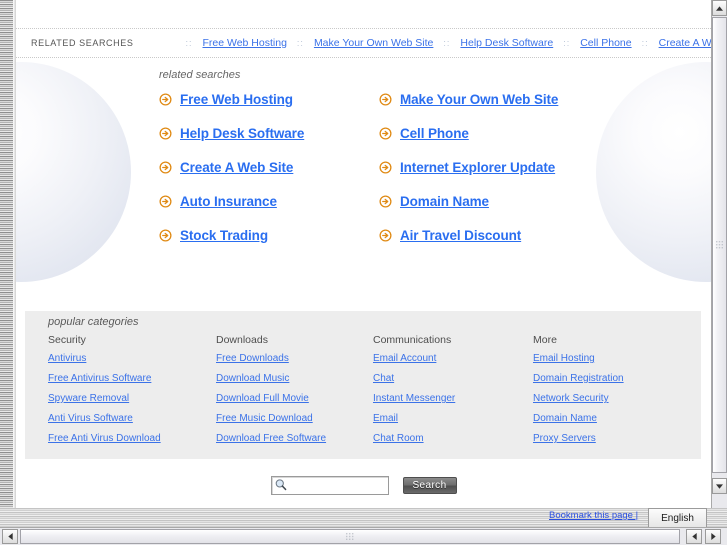 This screenshot has height=545, width=727. What do you see at coordinates (228, 201) in the screenshot?
I see `related-search-link: Auto Insurance` at bounding box center [228, 201].